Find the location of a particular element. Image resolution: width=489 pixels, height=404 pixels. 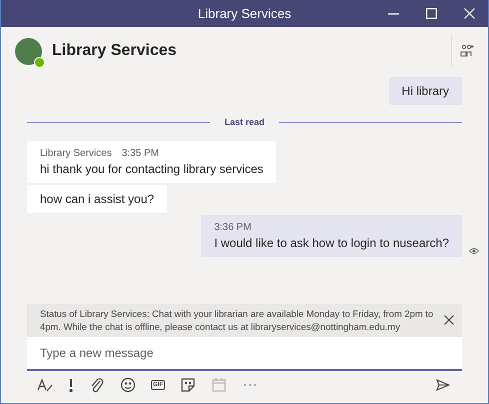

important-icon is located at coordinates (71, 385).